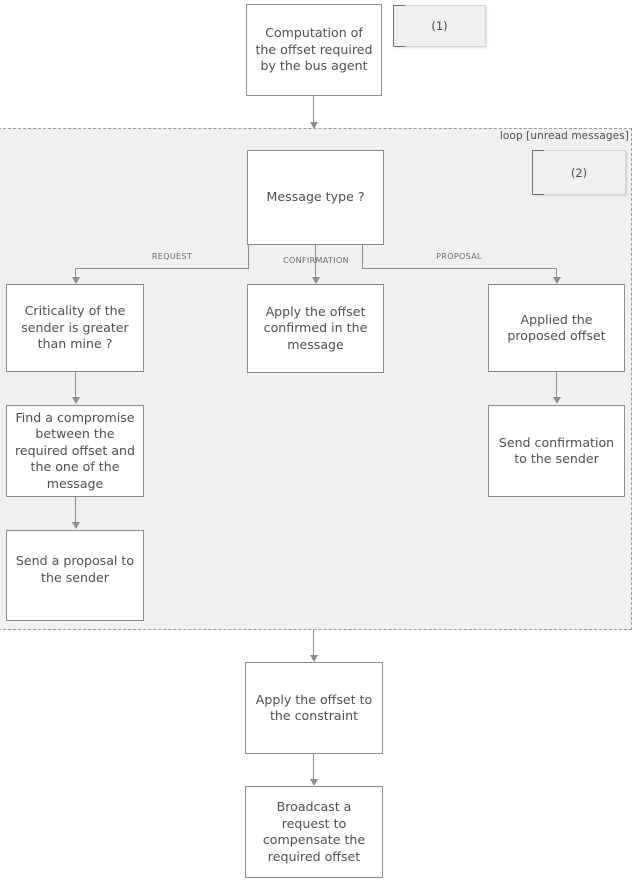 Image resolution: width=636 pixels, height=886 pixels. I want to click on edge-label-proposal: PROPOSAL, so click(459, 256).